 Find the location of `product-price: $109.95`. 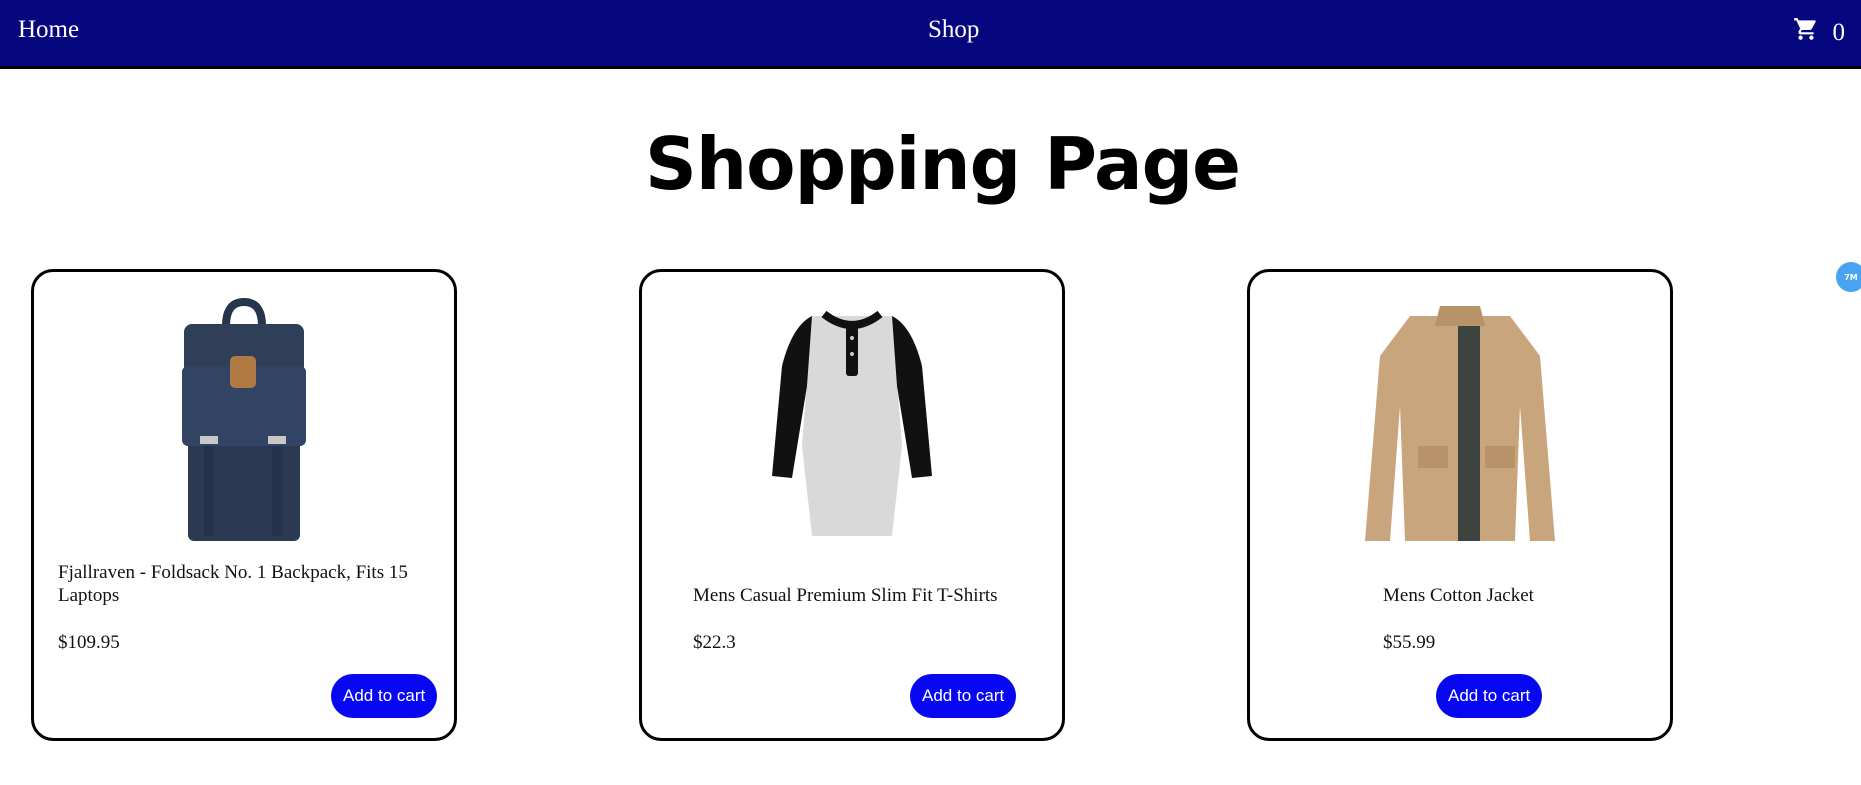

product-price: $109.95 is located at coordinates (89, 642).